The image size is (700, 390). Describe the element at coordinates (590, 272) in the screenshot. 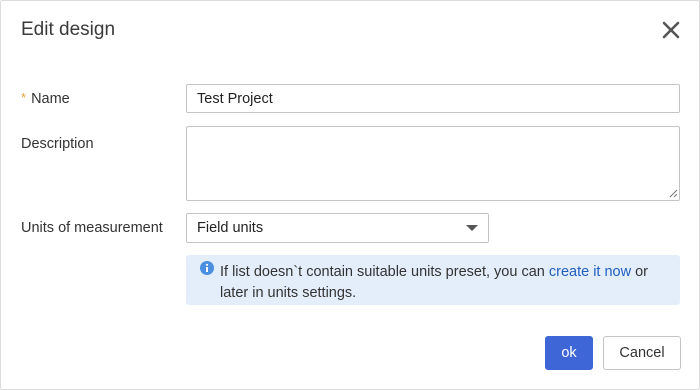

I see `create-units-link: create it now` at that location.